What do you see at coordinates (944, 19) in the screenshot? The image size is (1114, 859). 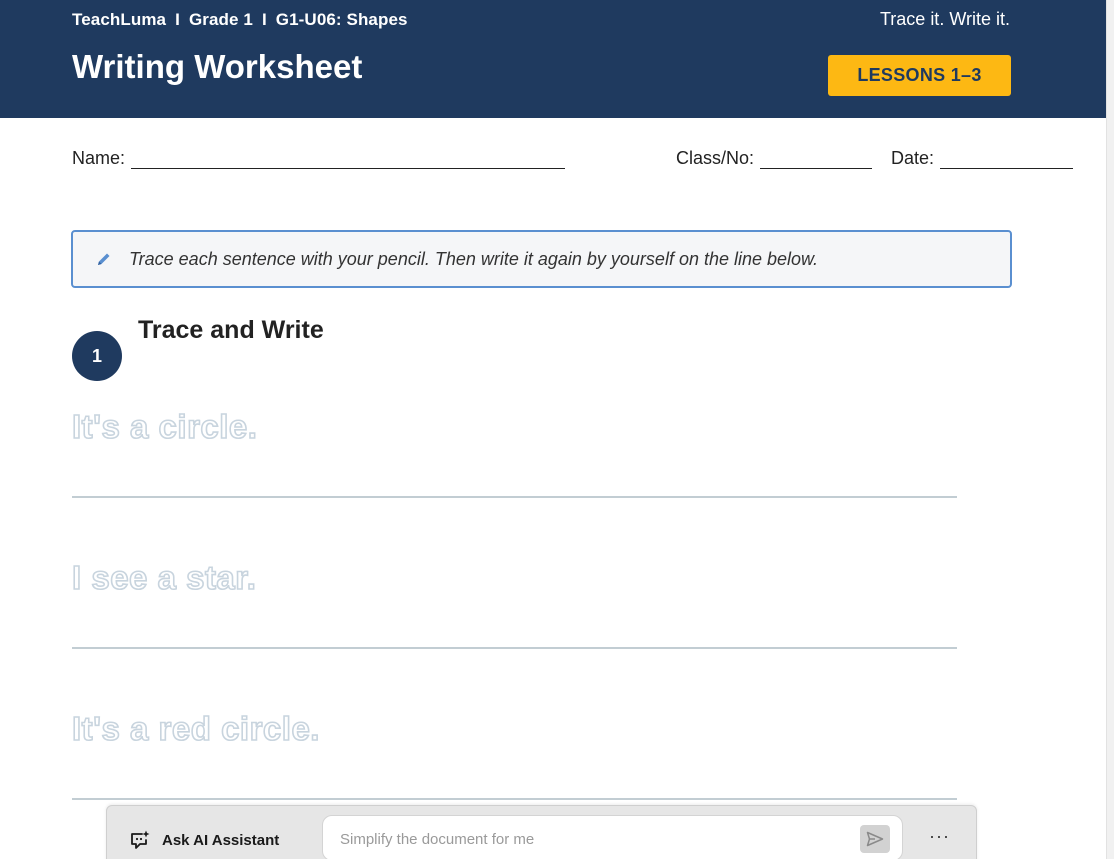 I see `header-tagline: Trace it. Write it.` at bounding box center [944, 19].